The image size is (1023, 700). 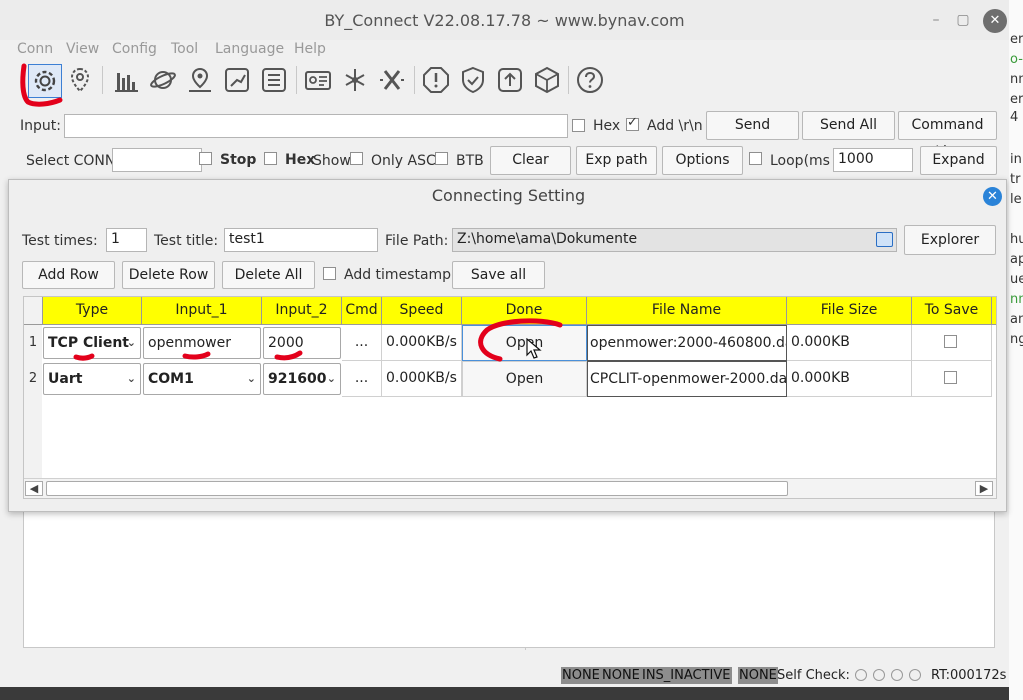 What do you see at coordinates (332, 161) in the screenshot?
I see `show-label: Show` at bounding box center [332, 161].